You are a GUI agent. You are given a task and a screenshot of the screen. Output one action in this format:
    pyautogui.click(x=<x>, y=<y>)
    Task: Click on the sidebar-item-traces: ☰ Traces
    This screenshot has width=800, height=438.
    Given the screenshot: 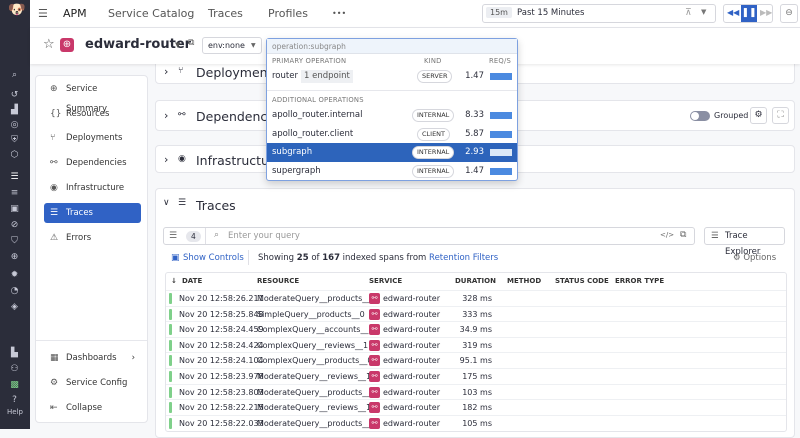 What is the action you would take?
    pyautogui.click(x=92, y=213)
    